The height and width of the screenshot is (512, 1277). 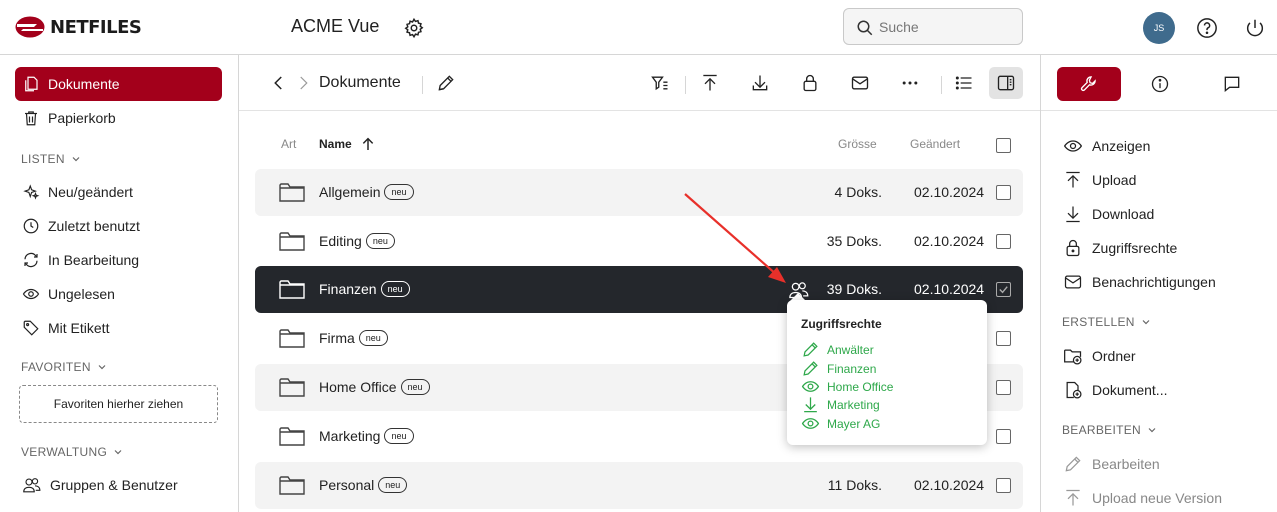 I want to click on row-name: Personal, so click(x=347, y=485).